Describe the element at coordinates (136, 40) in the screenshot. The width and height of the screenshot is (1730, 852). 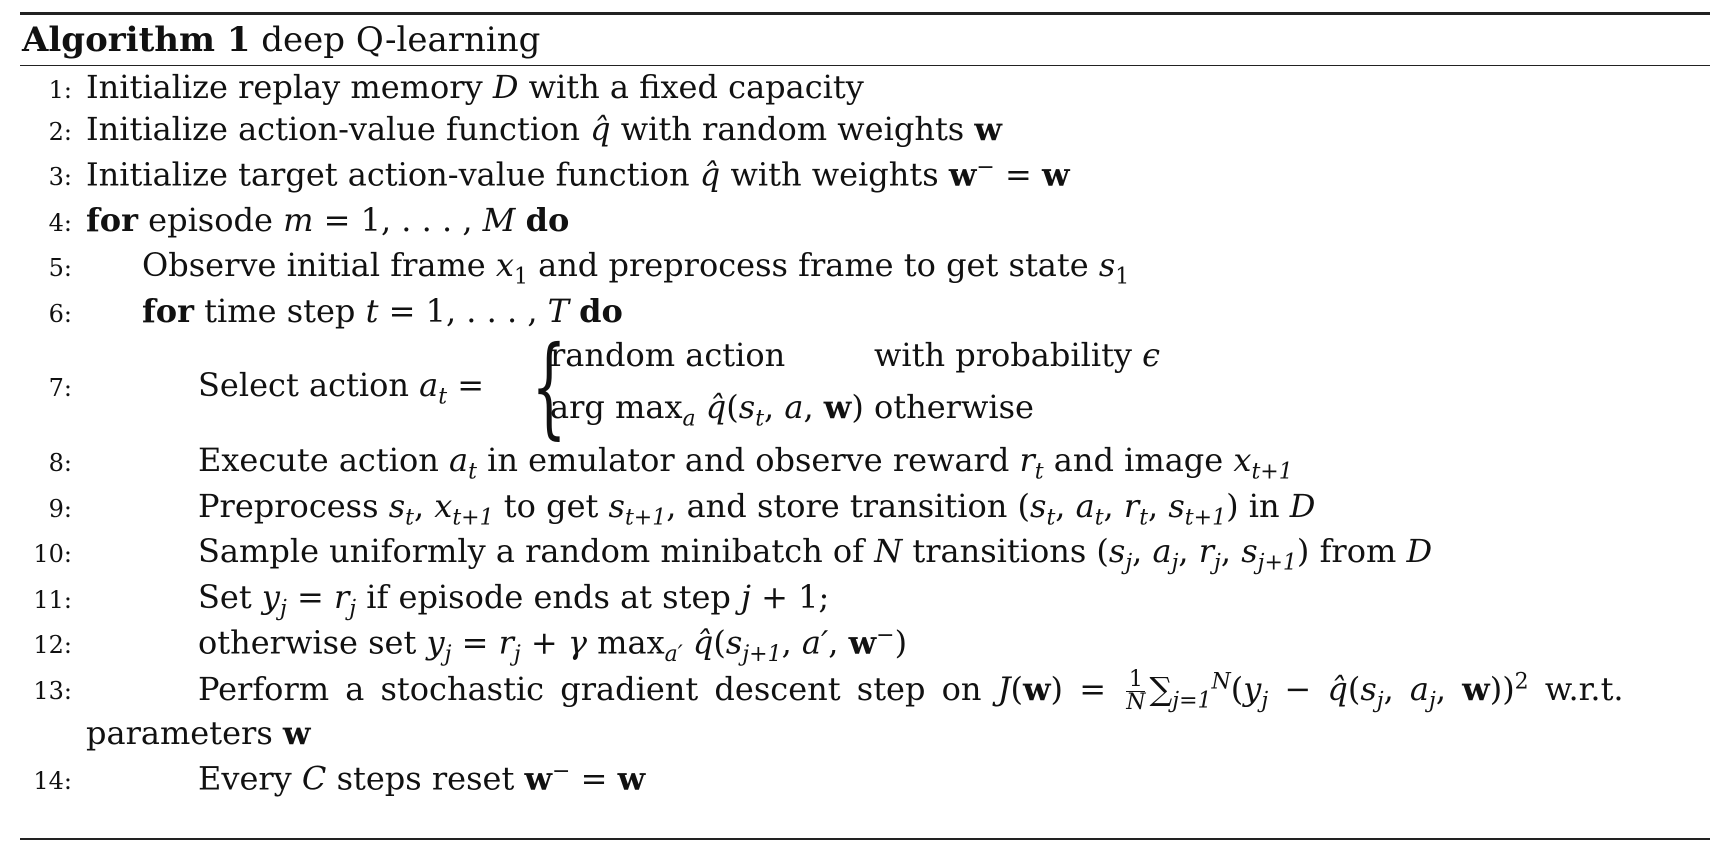
I see `algorithm-label: Algorithm 1` at that location.